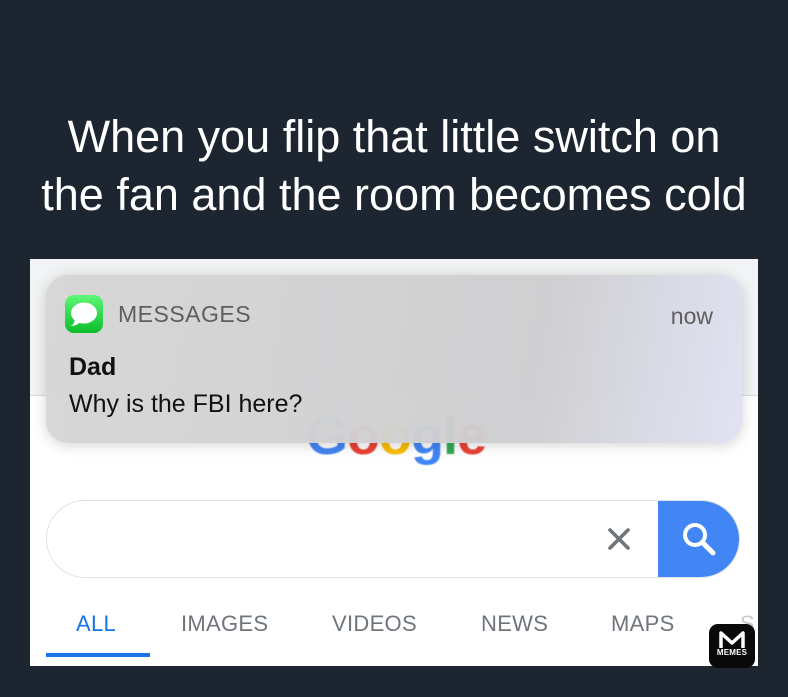 This screenshot has height=697, width=788. Describe the element at coordinates (394, 136) in the screenshot. I see `caption-line-1: When you flip that little switch on` at that location.